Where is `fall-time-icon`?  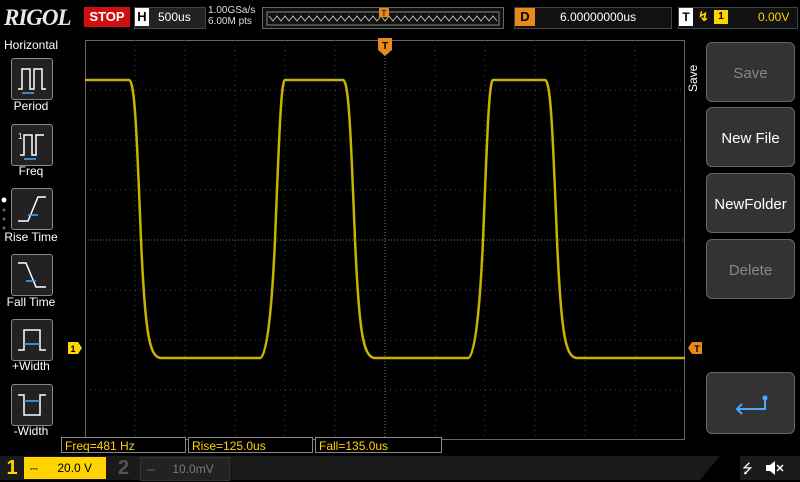
fall-time-icon is located at coordinates (32, 275).